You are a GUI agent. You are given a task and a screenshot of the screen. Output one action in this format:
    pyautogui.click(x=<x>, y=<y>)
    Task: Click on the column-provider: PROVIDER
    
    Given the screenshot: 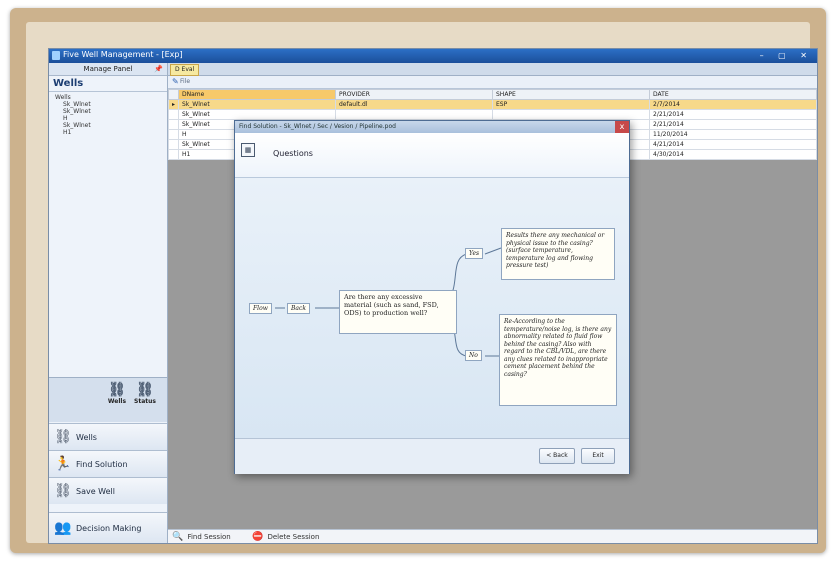 What is the action you would take?
    pyautogui.click(x=414, y=94)
    